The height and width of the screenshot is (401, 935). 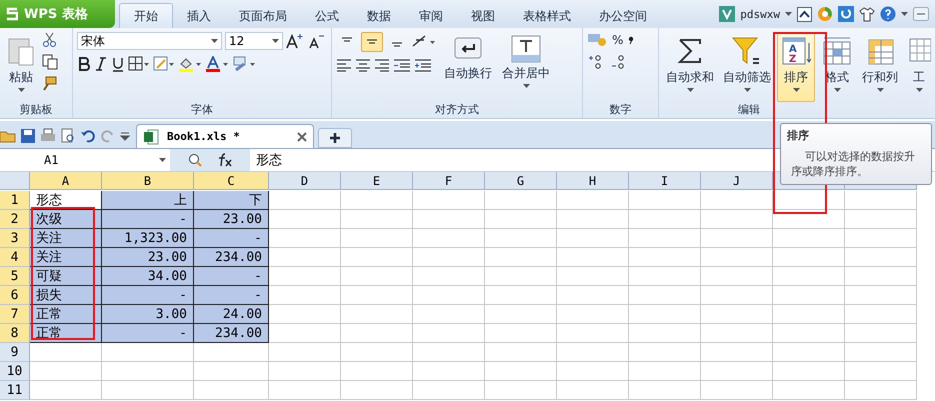 What do you see at coordinates (15, 352) in the screenshot?
I see `row-header: 9` at bounding box center [15, 352].